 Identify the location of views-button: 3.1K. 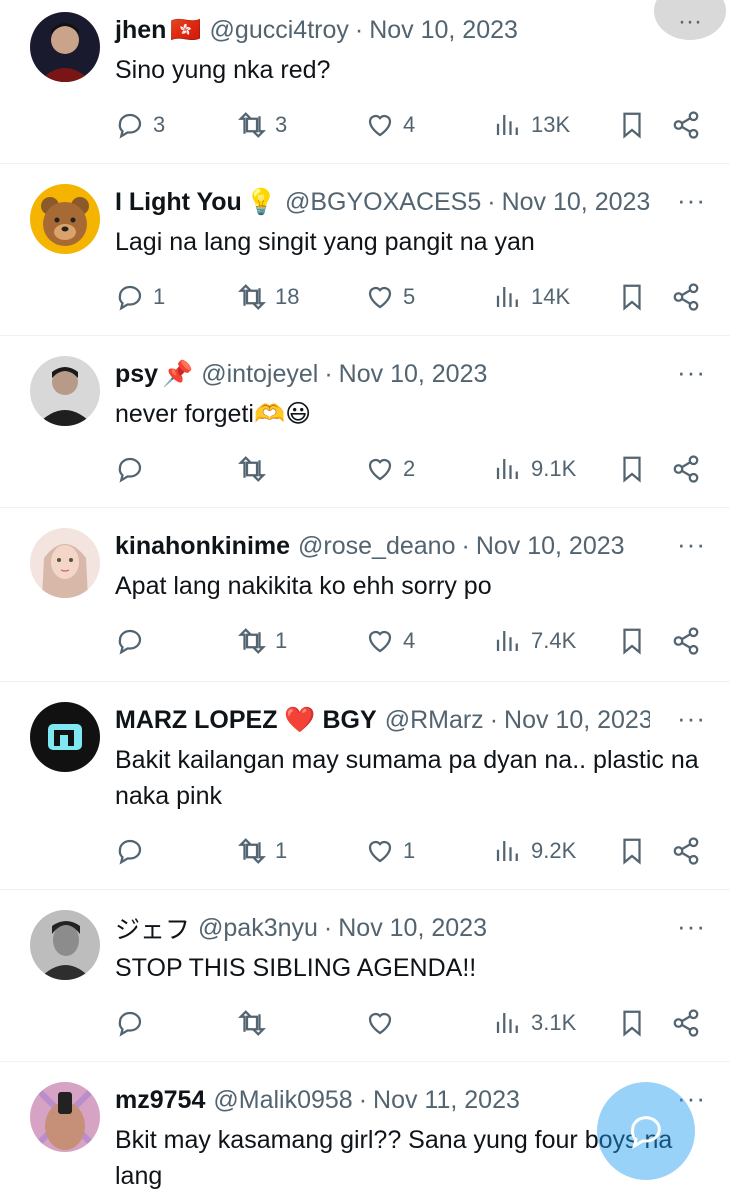
(534, 1023).